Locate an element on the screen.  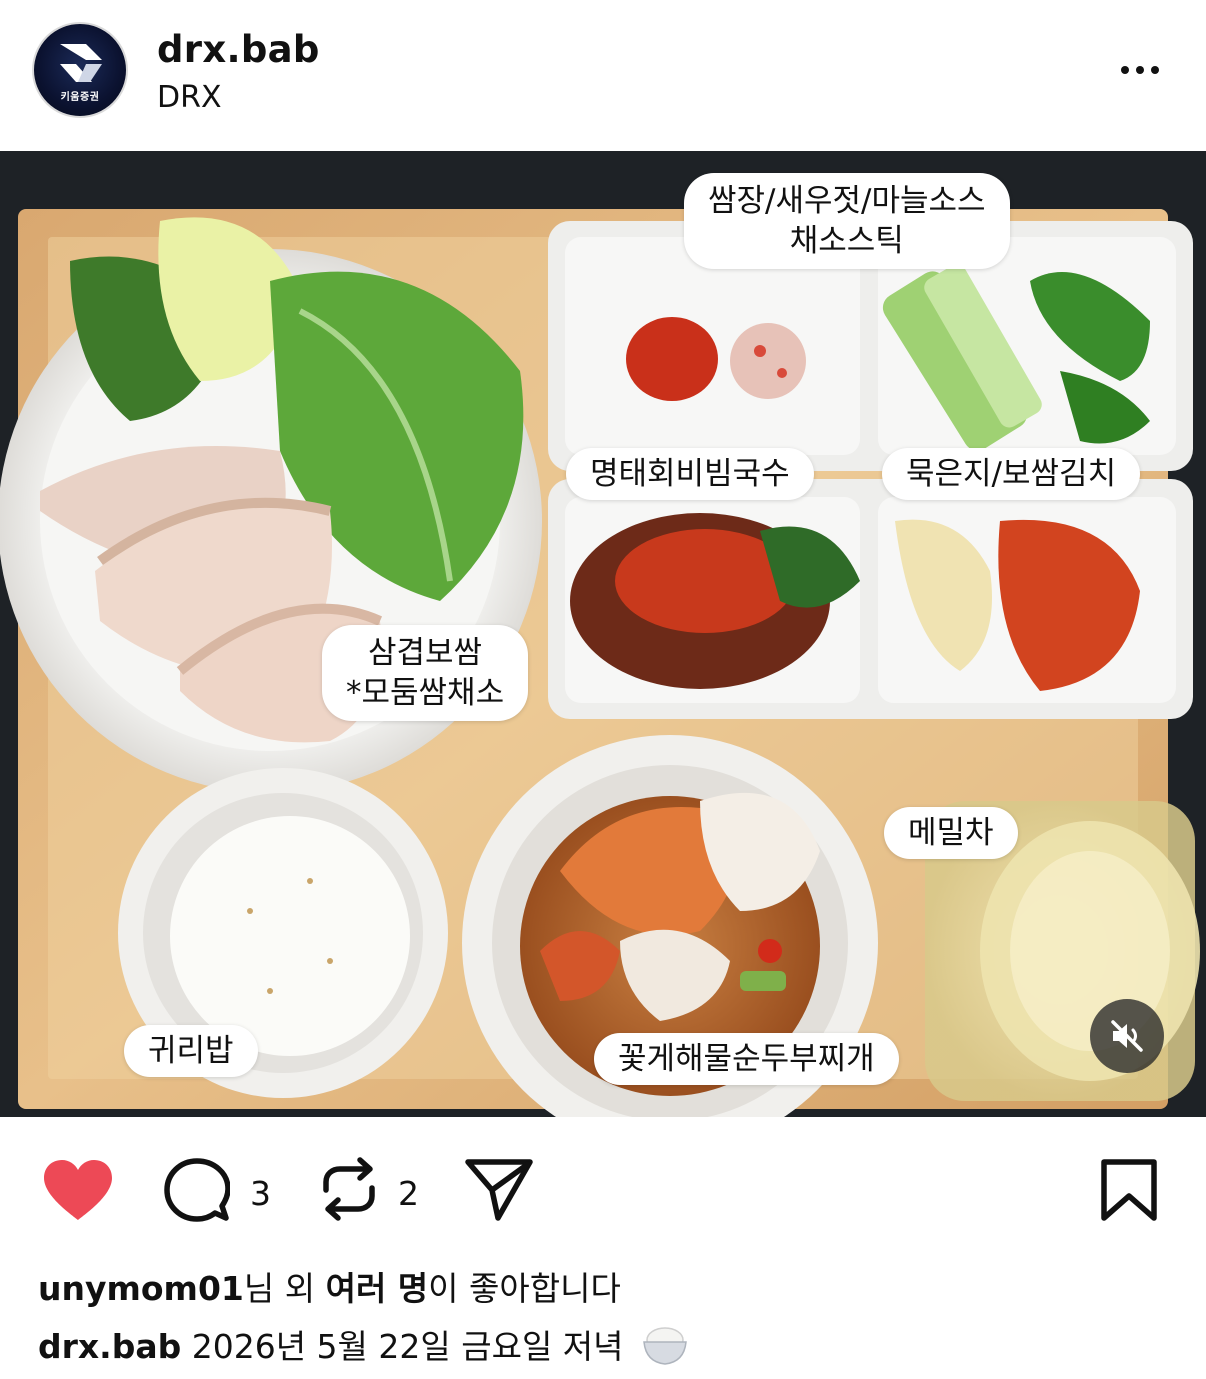
label-kimchi: 묵은지/보쌈김치 is located at coordinates (1011, 474).